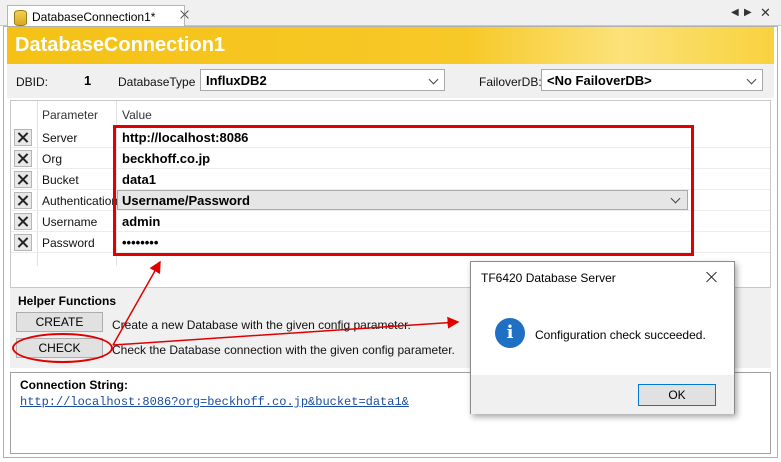 The width and height of the screenshot is (781, 462). What do you see at coordinates (765, 13) in the screenshot?
I see `close-window-icon: ✕` at bounding box center [765, 13].